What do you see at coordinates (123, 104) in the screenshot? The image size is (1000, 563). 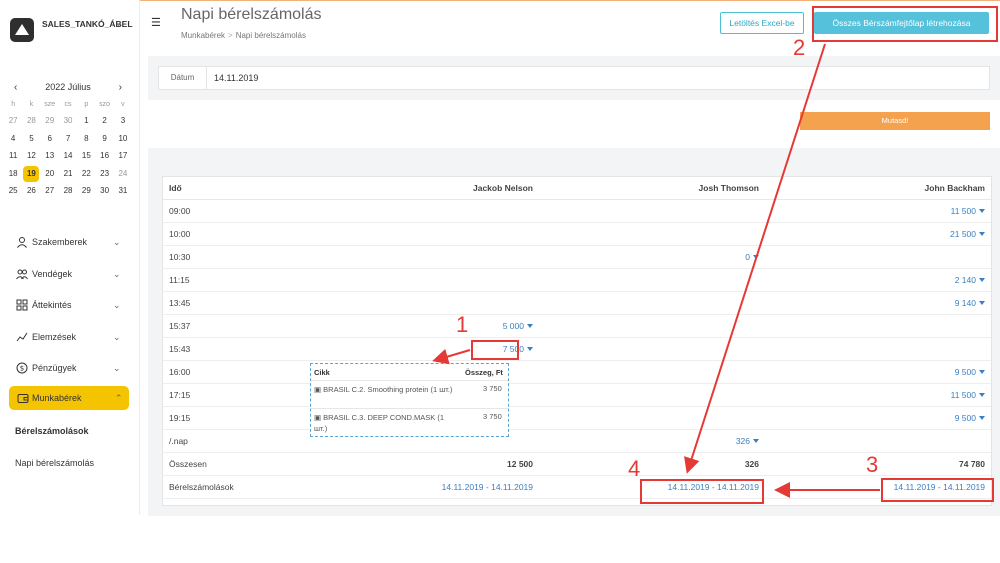 I see `calendar-weekday: v` at bounding box center [123, 104].